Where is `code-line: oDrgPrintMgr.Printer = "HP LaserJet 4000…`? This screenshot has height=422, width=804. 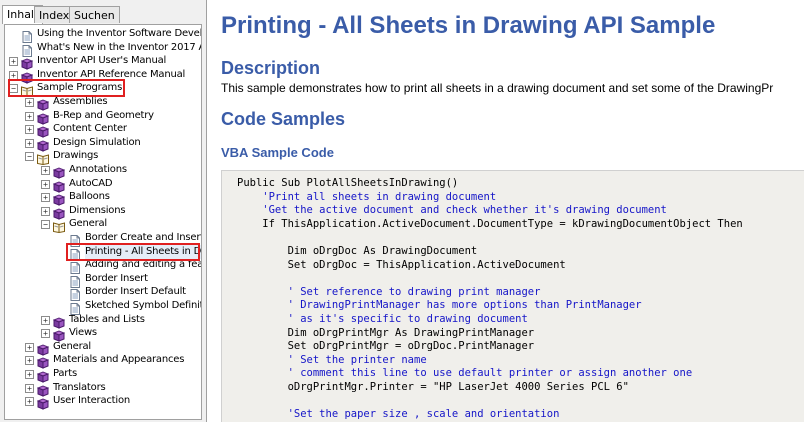
code-line: oDrgPrintMgr.Printer = "HP LaserJet 4000… is located at coordinates (433, 386).